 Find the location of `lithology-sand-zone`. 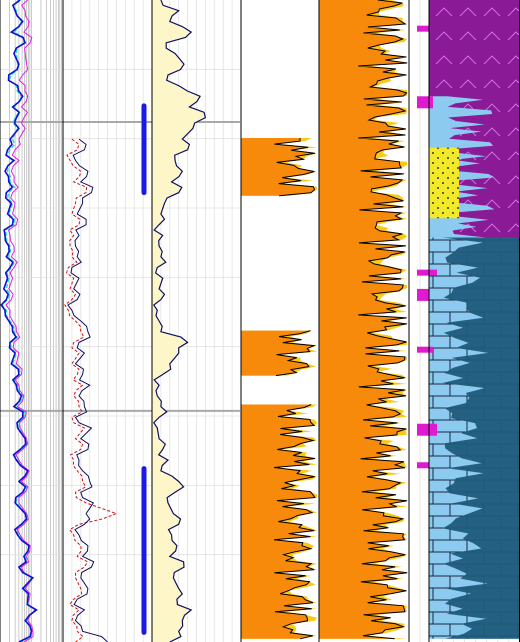

lithology-sand-zone is located at coordinates (444, 183).